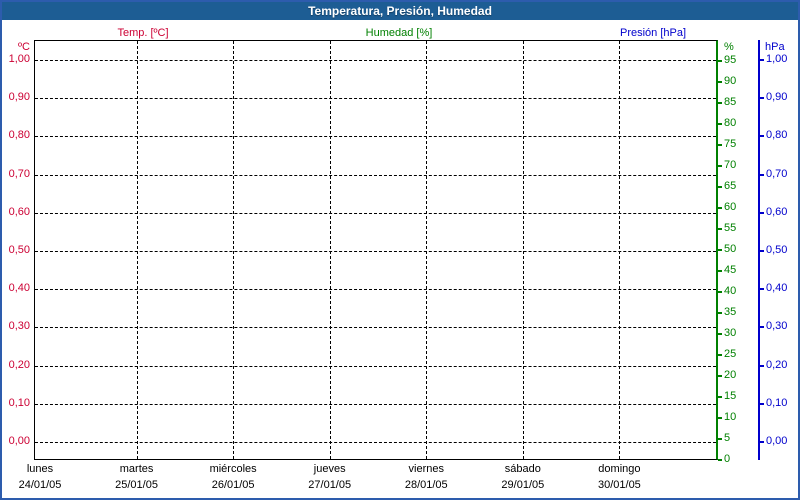 This screenshot has width=800, height=500. I want to click on humidity-tick-label: 50, so click(730, 249).